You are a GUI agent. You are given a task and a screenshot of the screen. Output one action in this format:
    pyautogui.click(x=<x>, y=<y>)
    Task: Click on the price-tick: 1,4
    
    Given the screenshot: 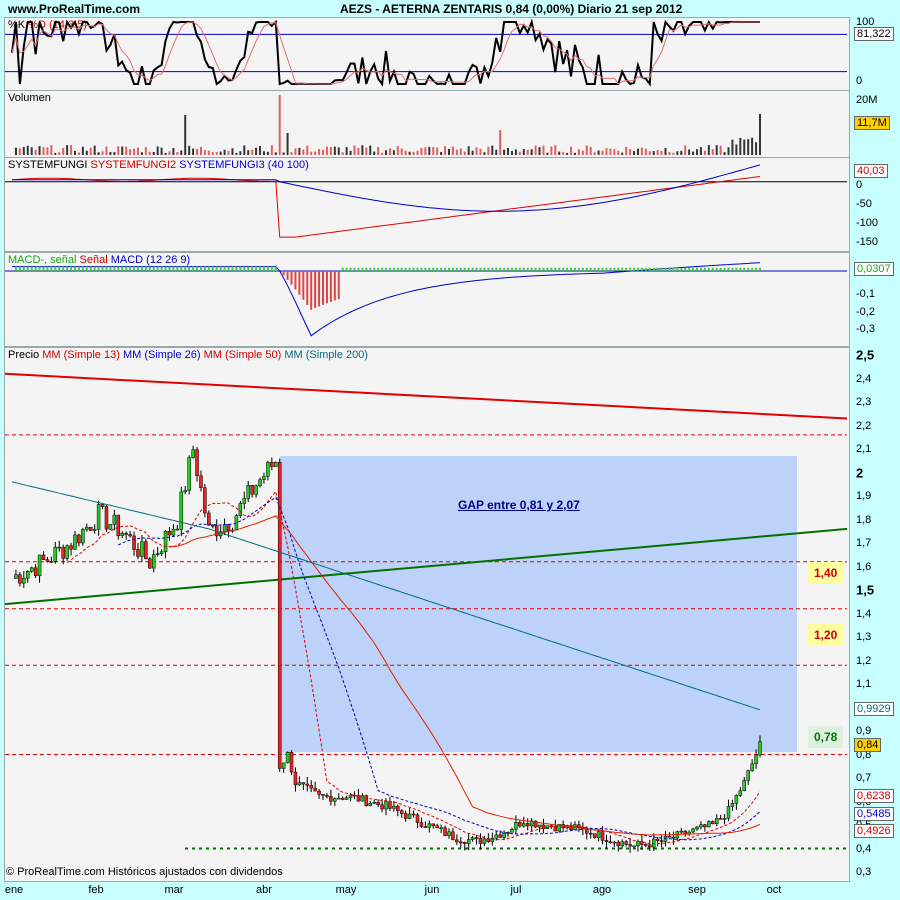 What is the action you would take?
    pyautogui.click(x=864, y=613)
    